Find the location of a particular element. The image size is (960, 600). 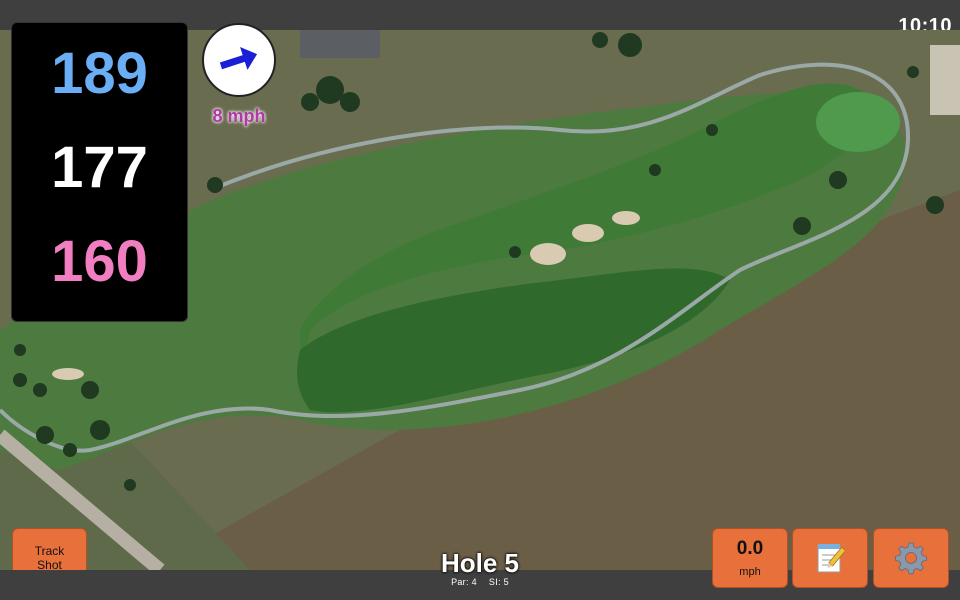

notepad-icon is located at coordinates (831, 558).